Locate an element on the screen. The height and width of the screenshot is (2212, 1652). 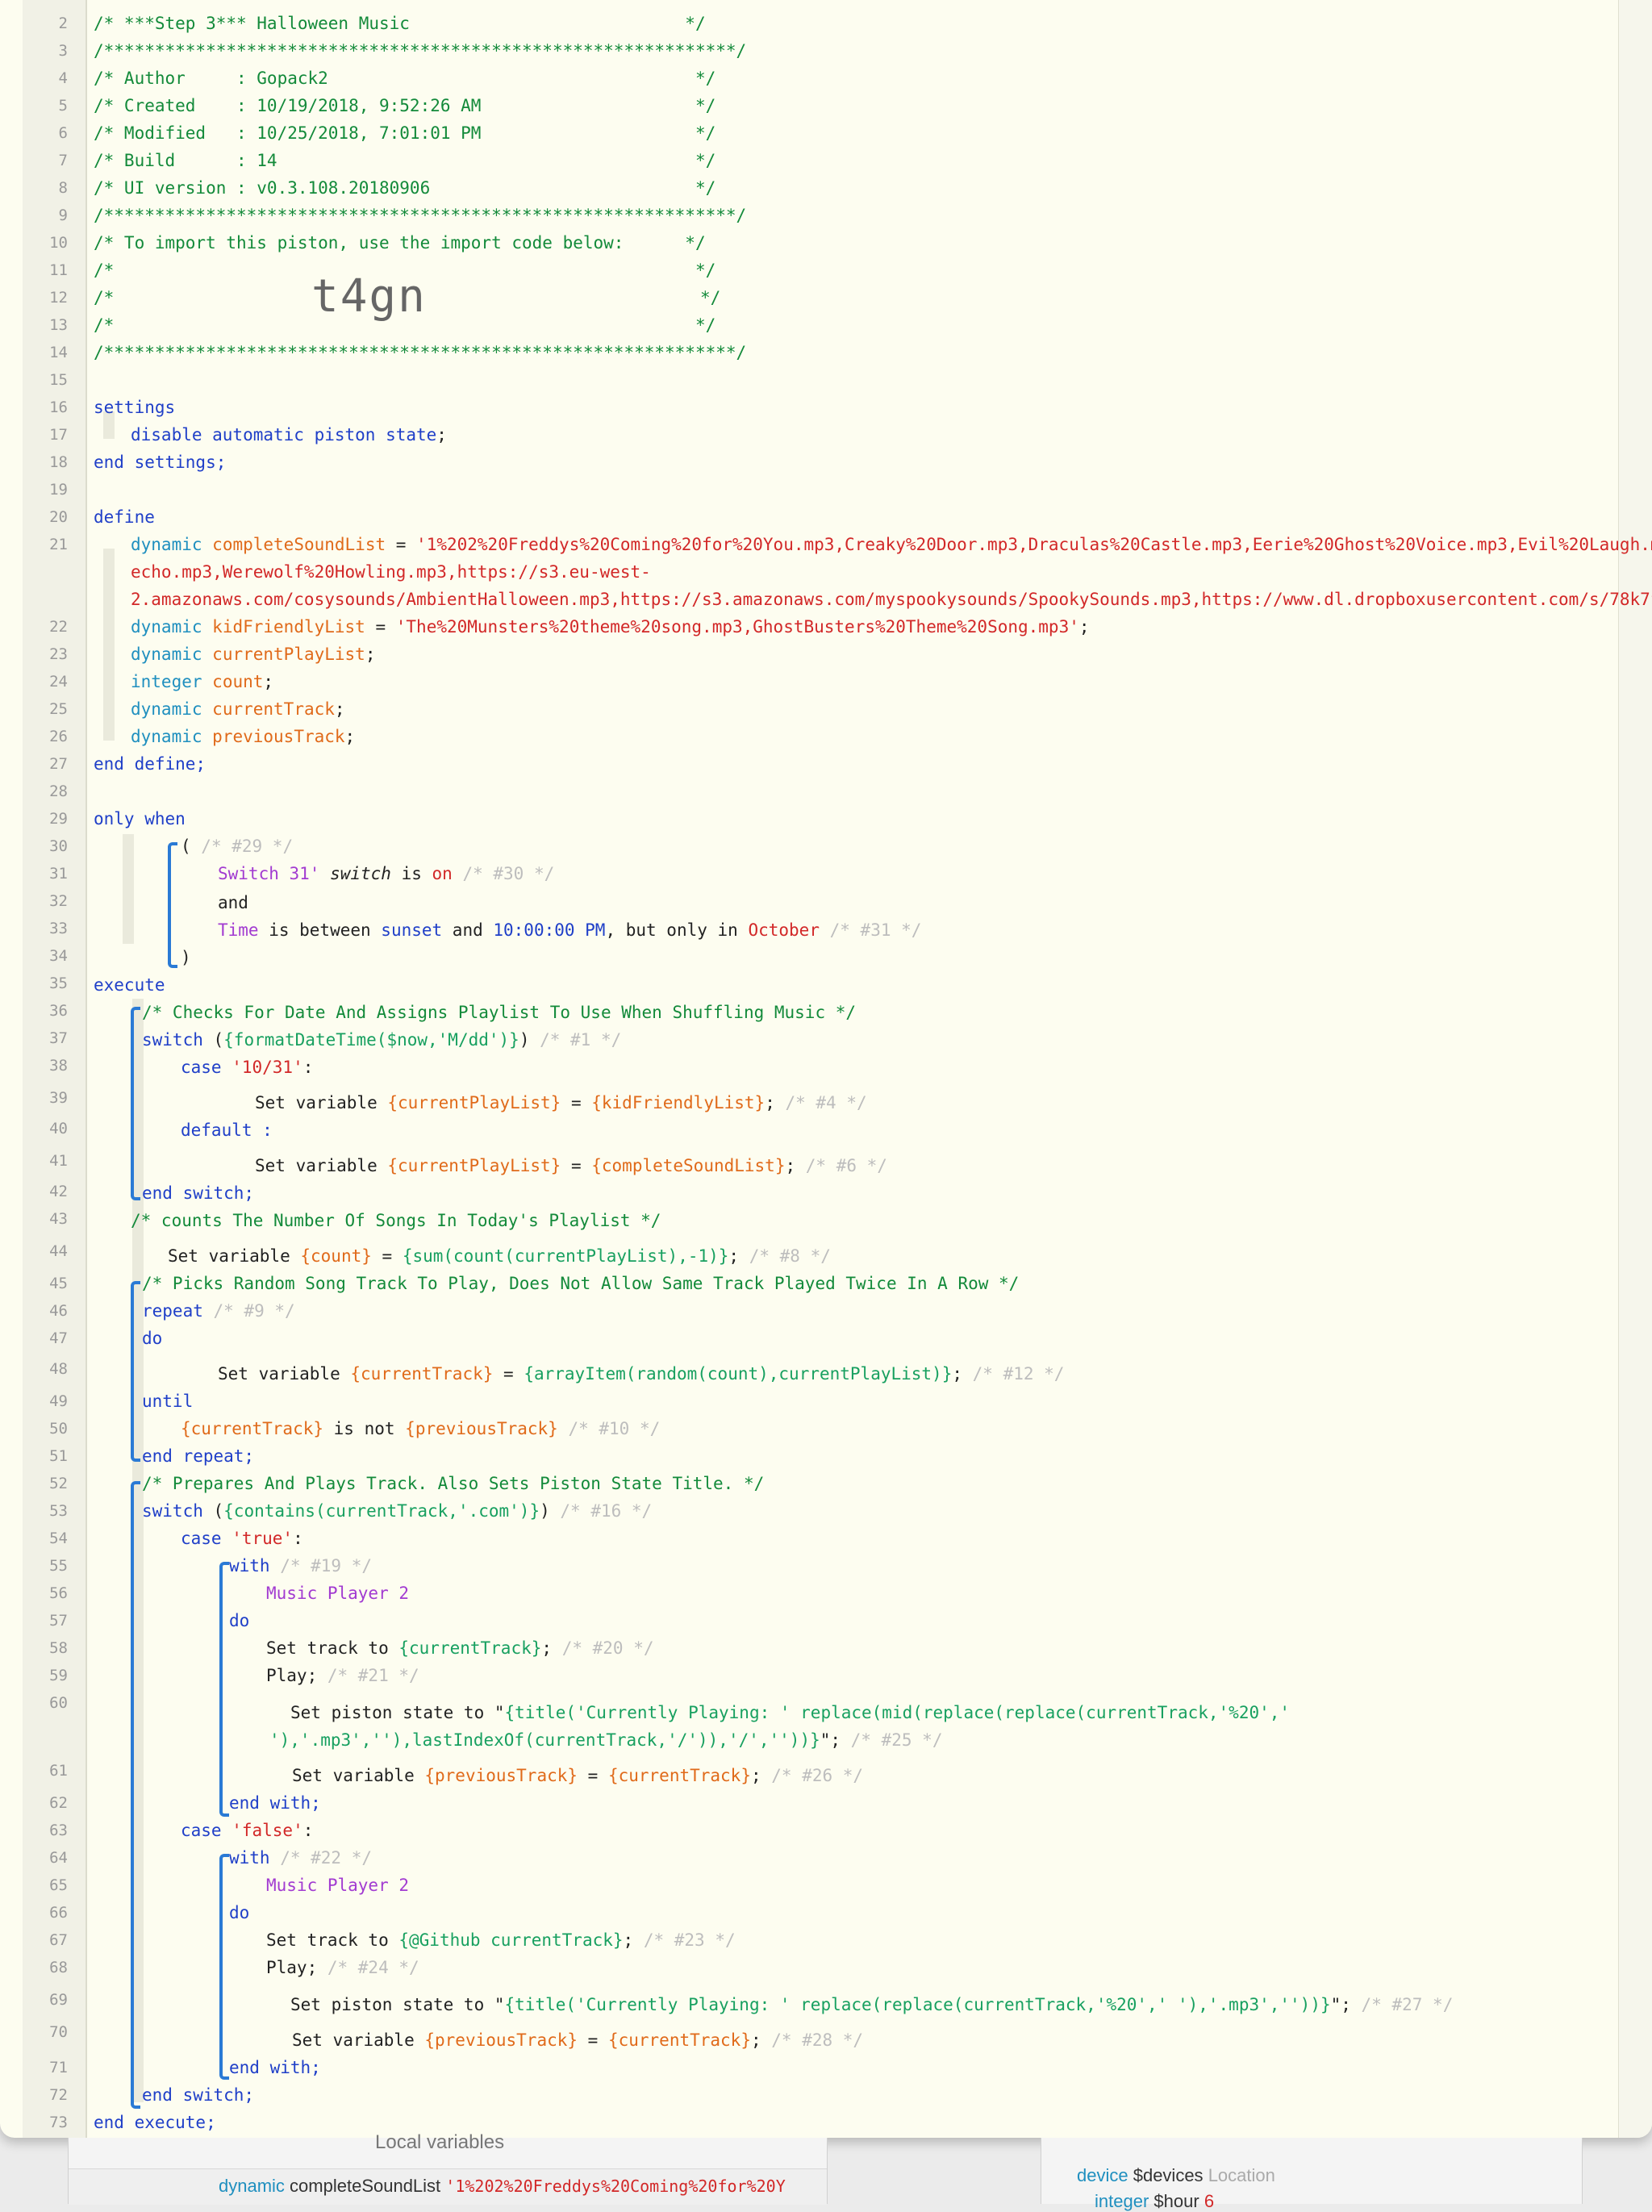
local-variable-name: completeSoundList is located at coordinates (365, 2186).